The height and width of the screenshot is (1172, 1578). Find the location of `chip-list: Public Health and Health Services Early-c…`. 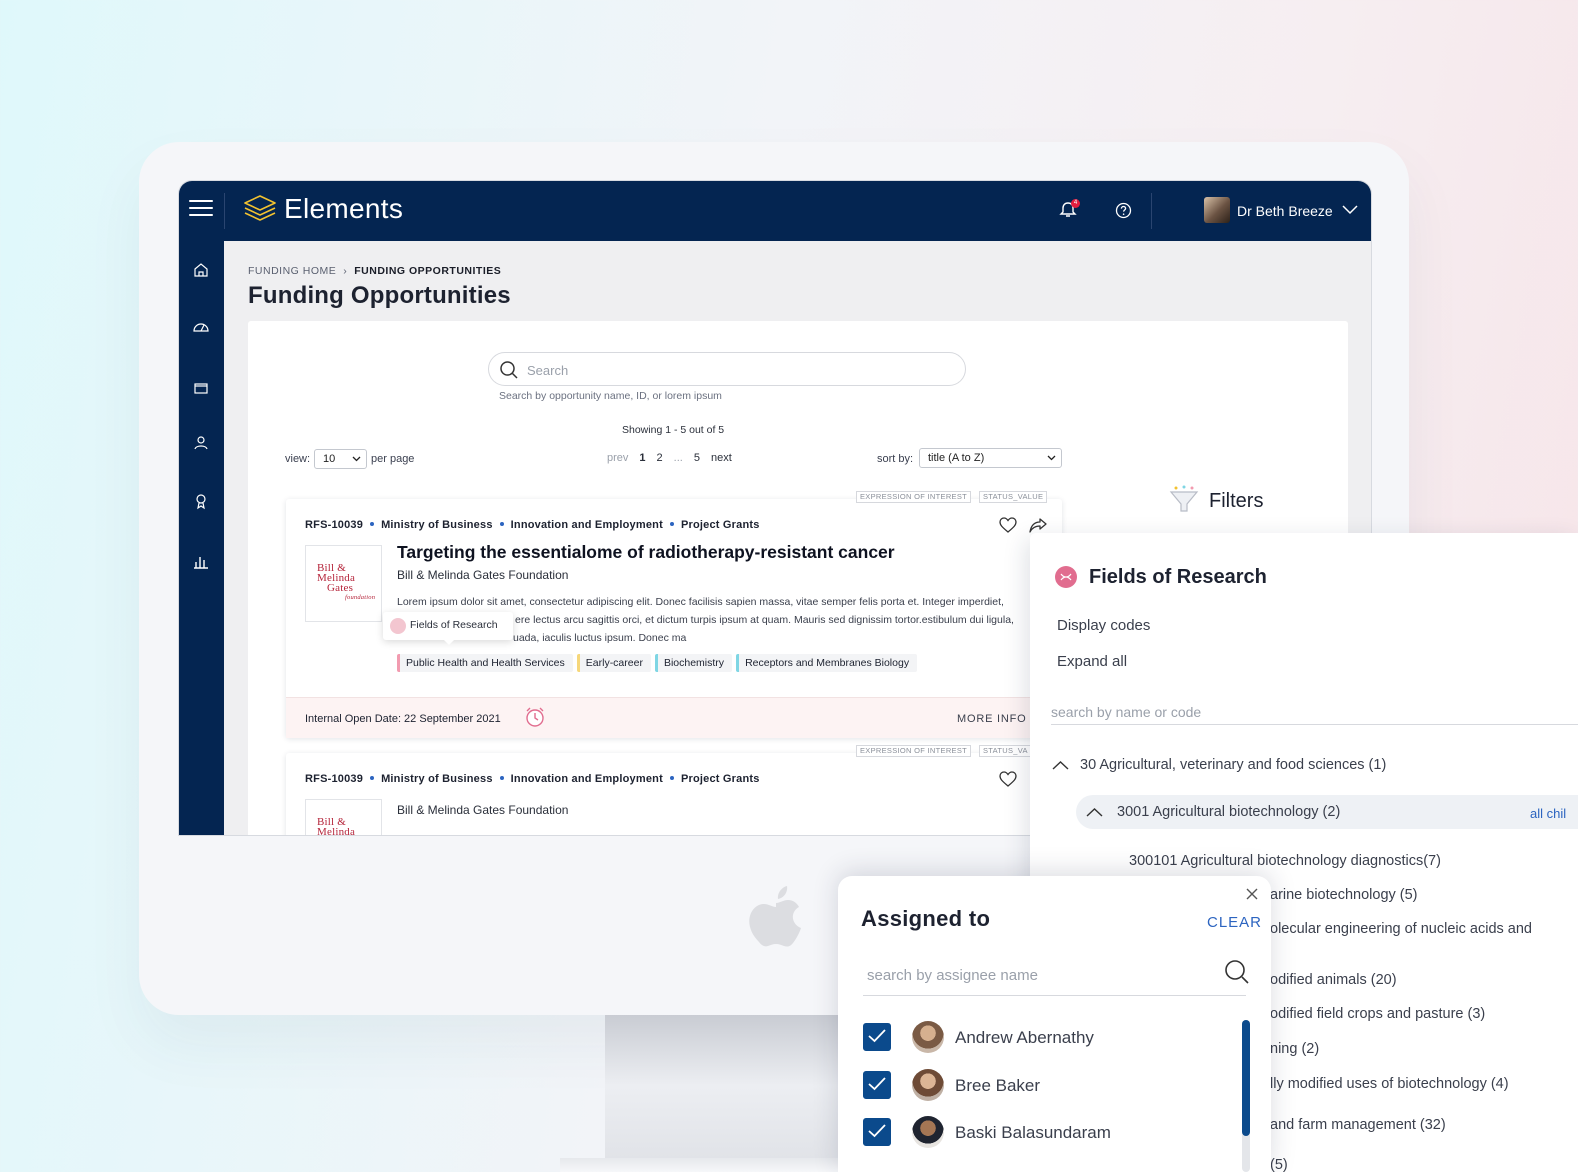

chip-list: Public Health and Health Services Early-c… is located at coordinates (659, 662).